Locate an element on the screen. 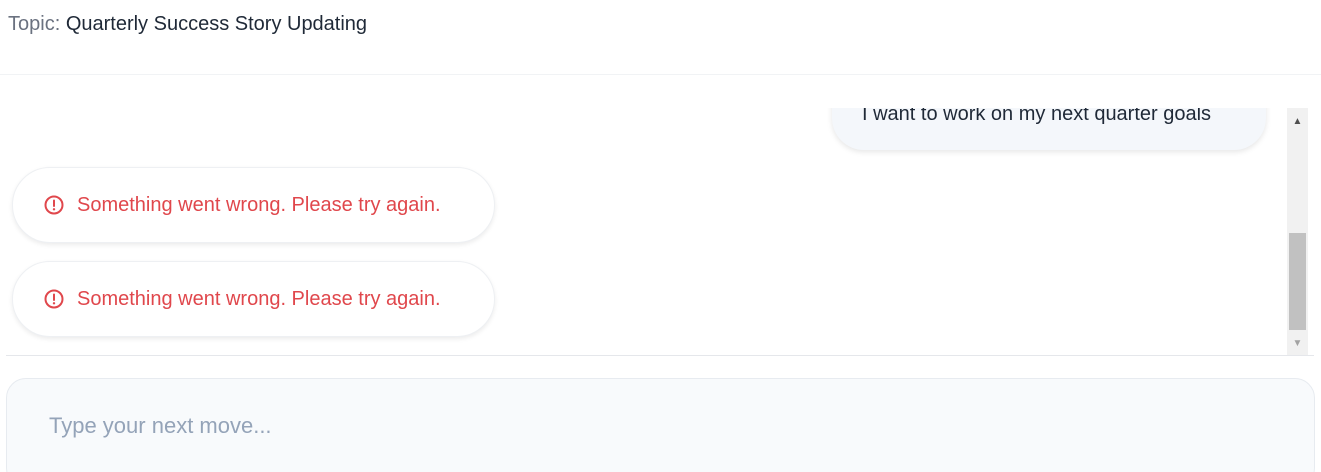 This screenshot has height=472, width=1321. user-message-text: I want to work on my next quarter goals is located at coordinates (1037, 116).